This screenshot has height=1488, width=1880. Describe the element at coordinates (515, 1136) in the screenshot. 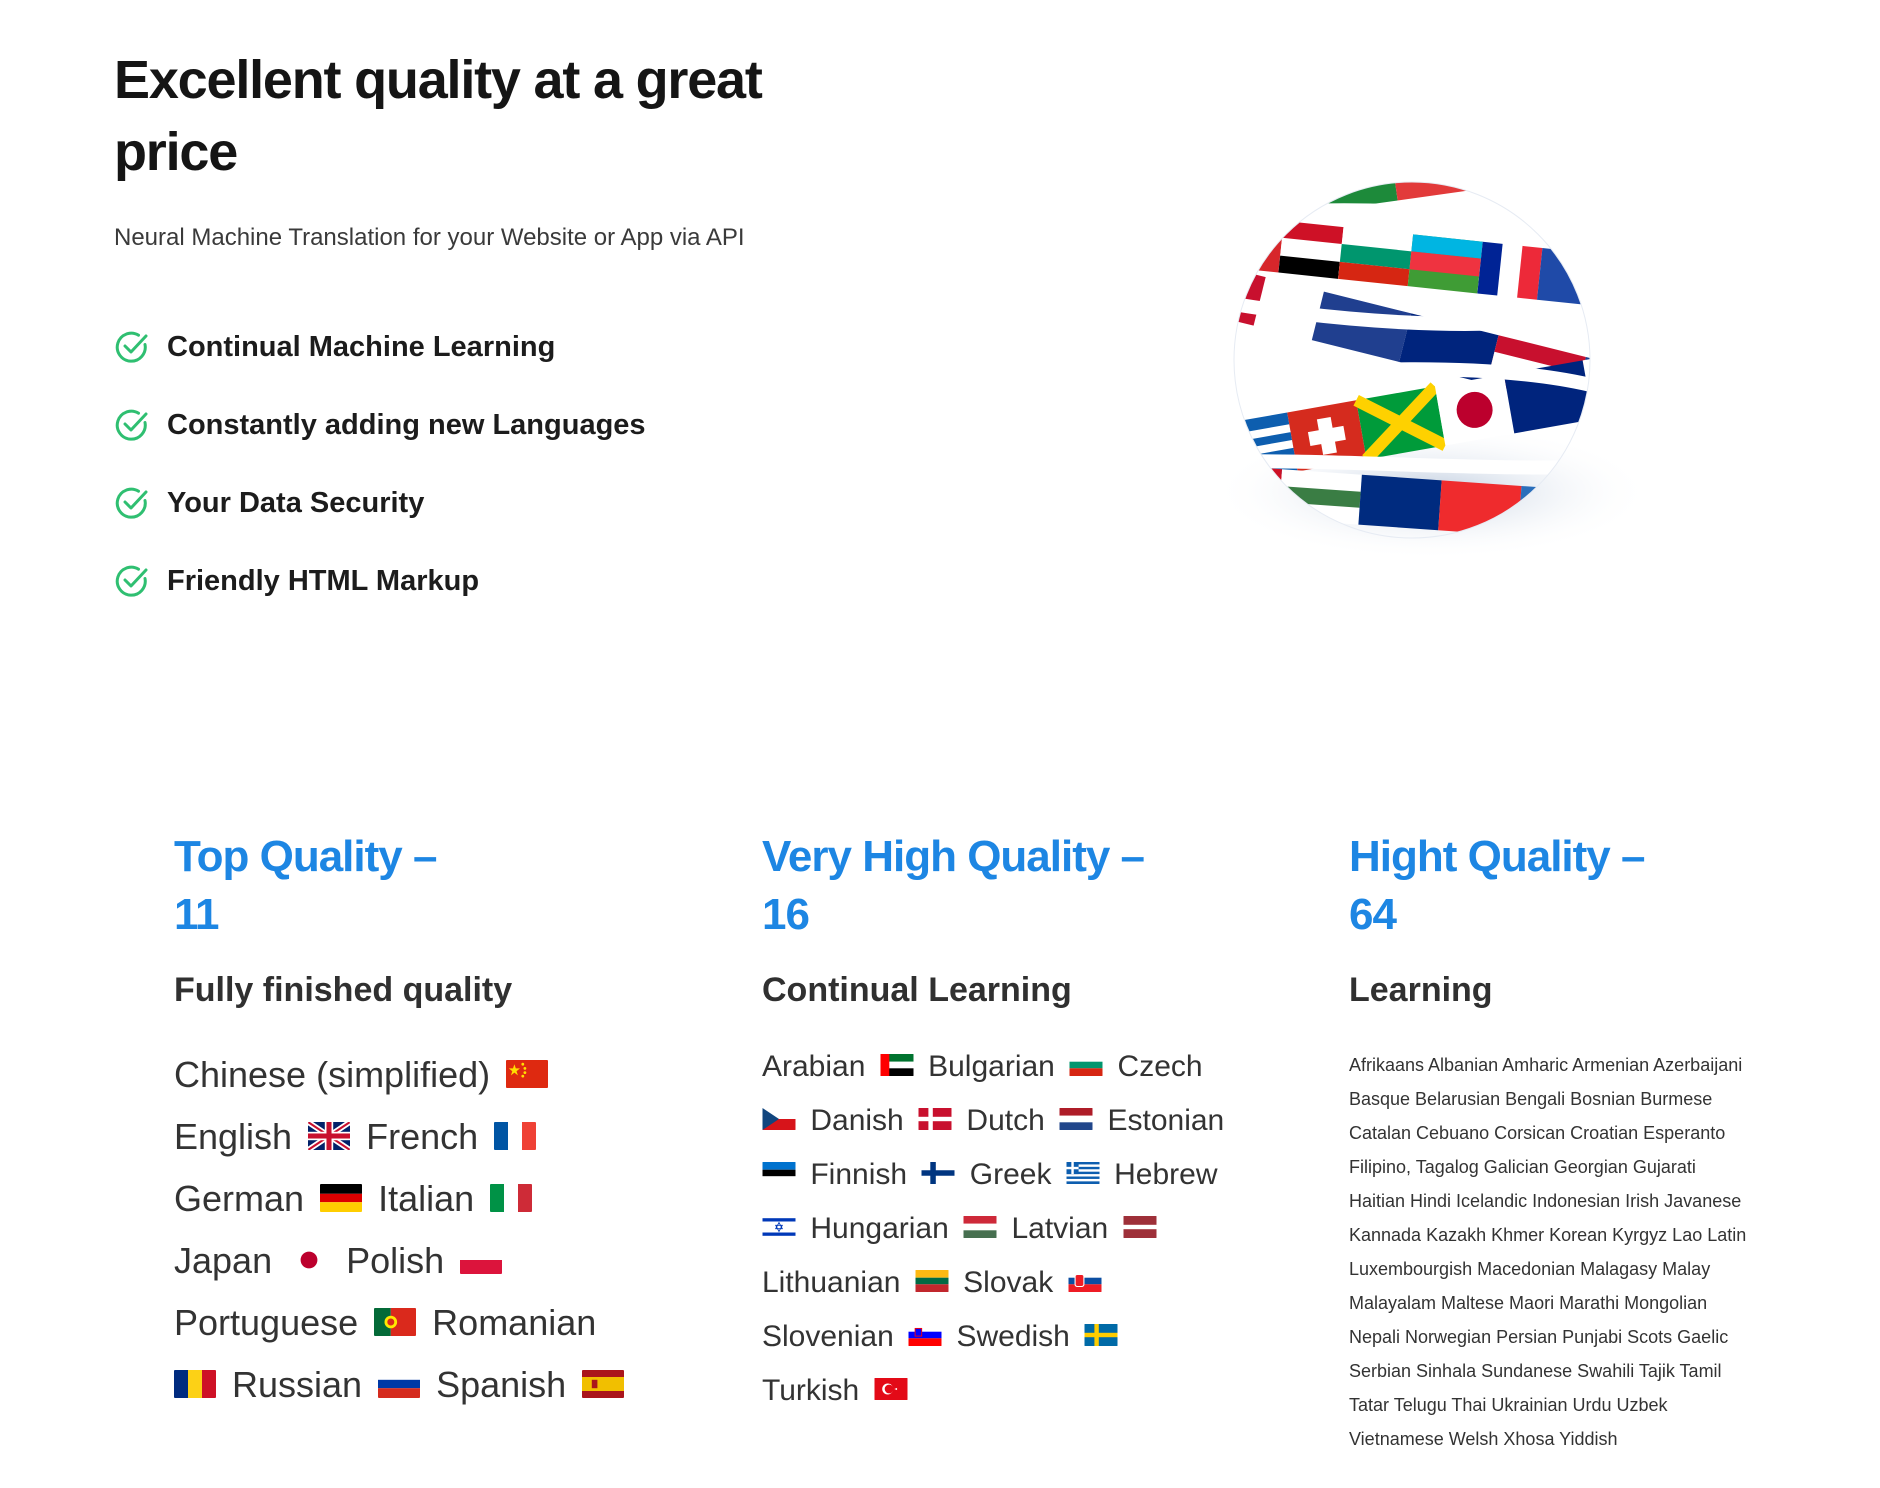

I see `flag-fr-icon` at that location.